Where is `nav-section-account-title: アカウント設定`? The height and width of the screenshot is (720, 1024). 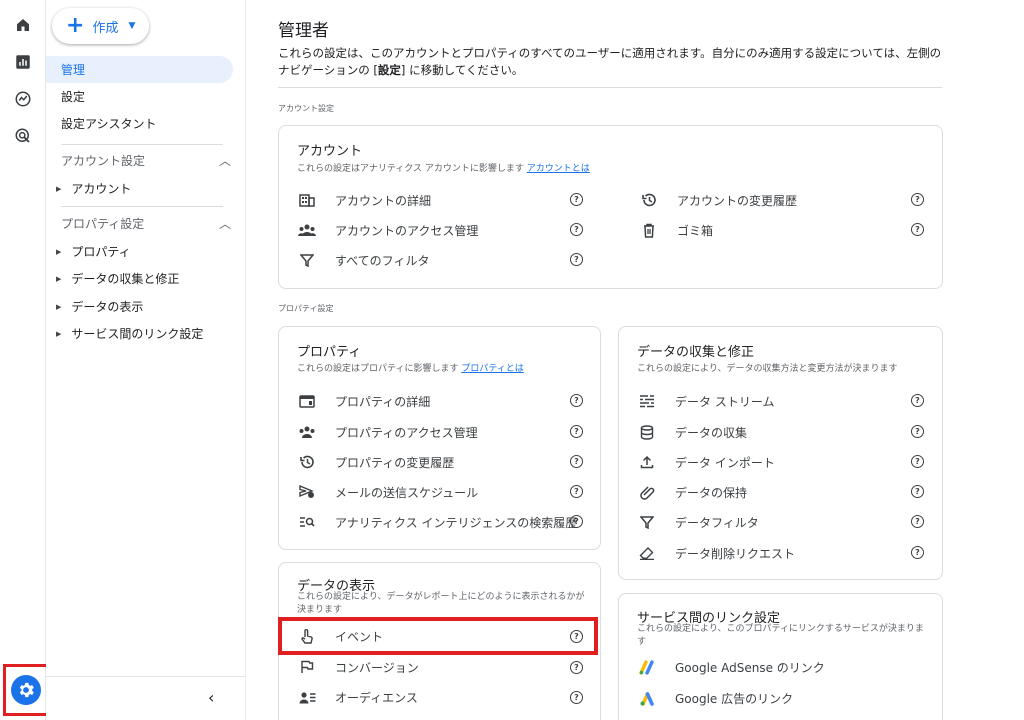
nav-section-account-title: アカウント設定 is located at coordinates (103, 161).